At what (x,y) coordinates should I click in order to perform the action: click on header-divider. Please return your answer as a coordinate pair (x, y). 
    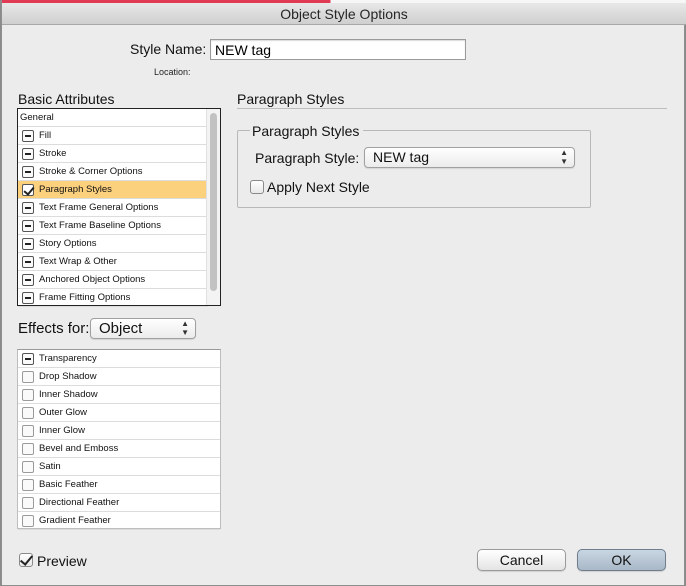
    Looking at the image, I should click on (452, 108).